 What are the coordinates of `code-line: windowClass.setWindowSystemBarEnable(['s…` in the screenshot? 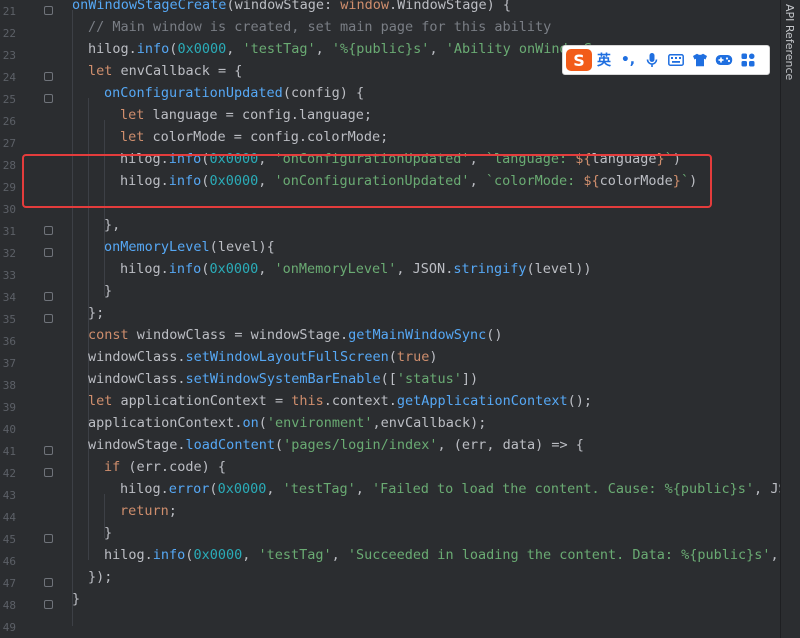 It's located at (283, 379).